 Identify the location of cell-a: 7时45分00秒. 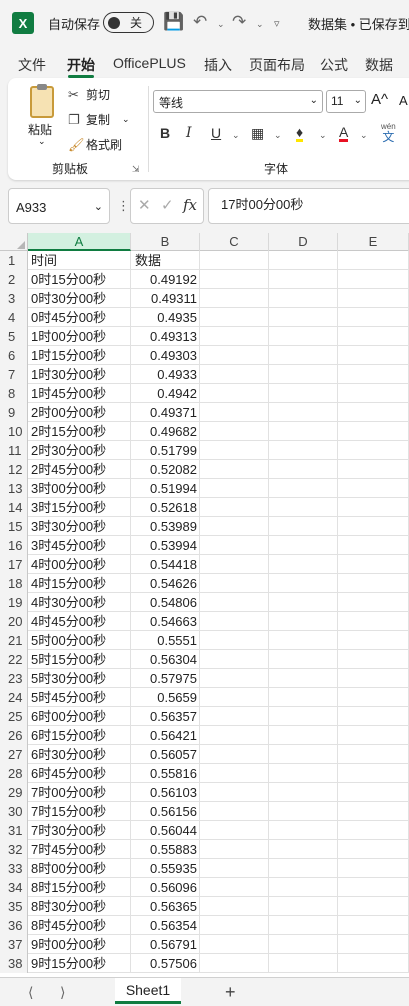
(79, 849).